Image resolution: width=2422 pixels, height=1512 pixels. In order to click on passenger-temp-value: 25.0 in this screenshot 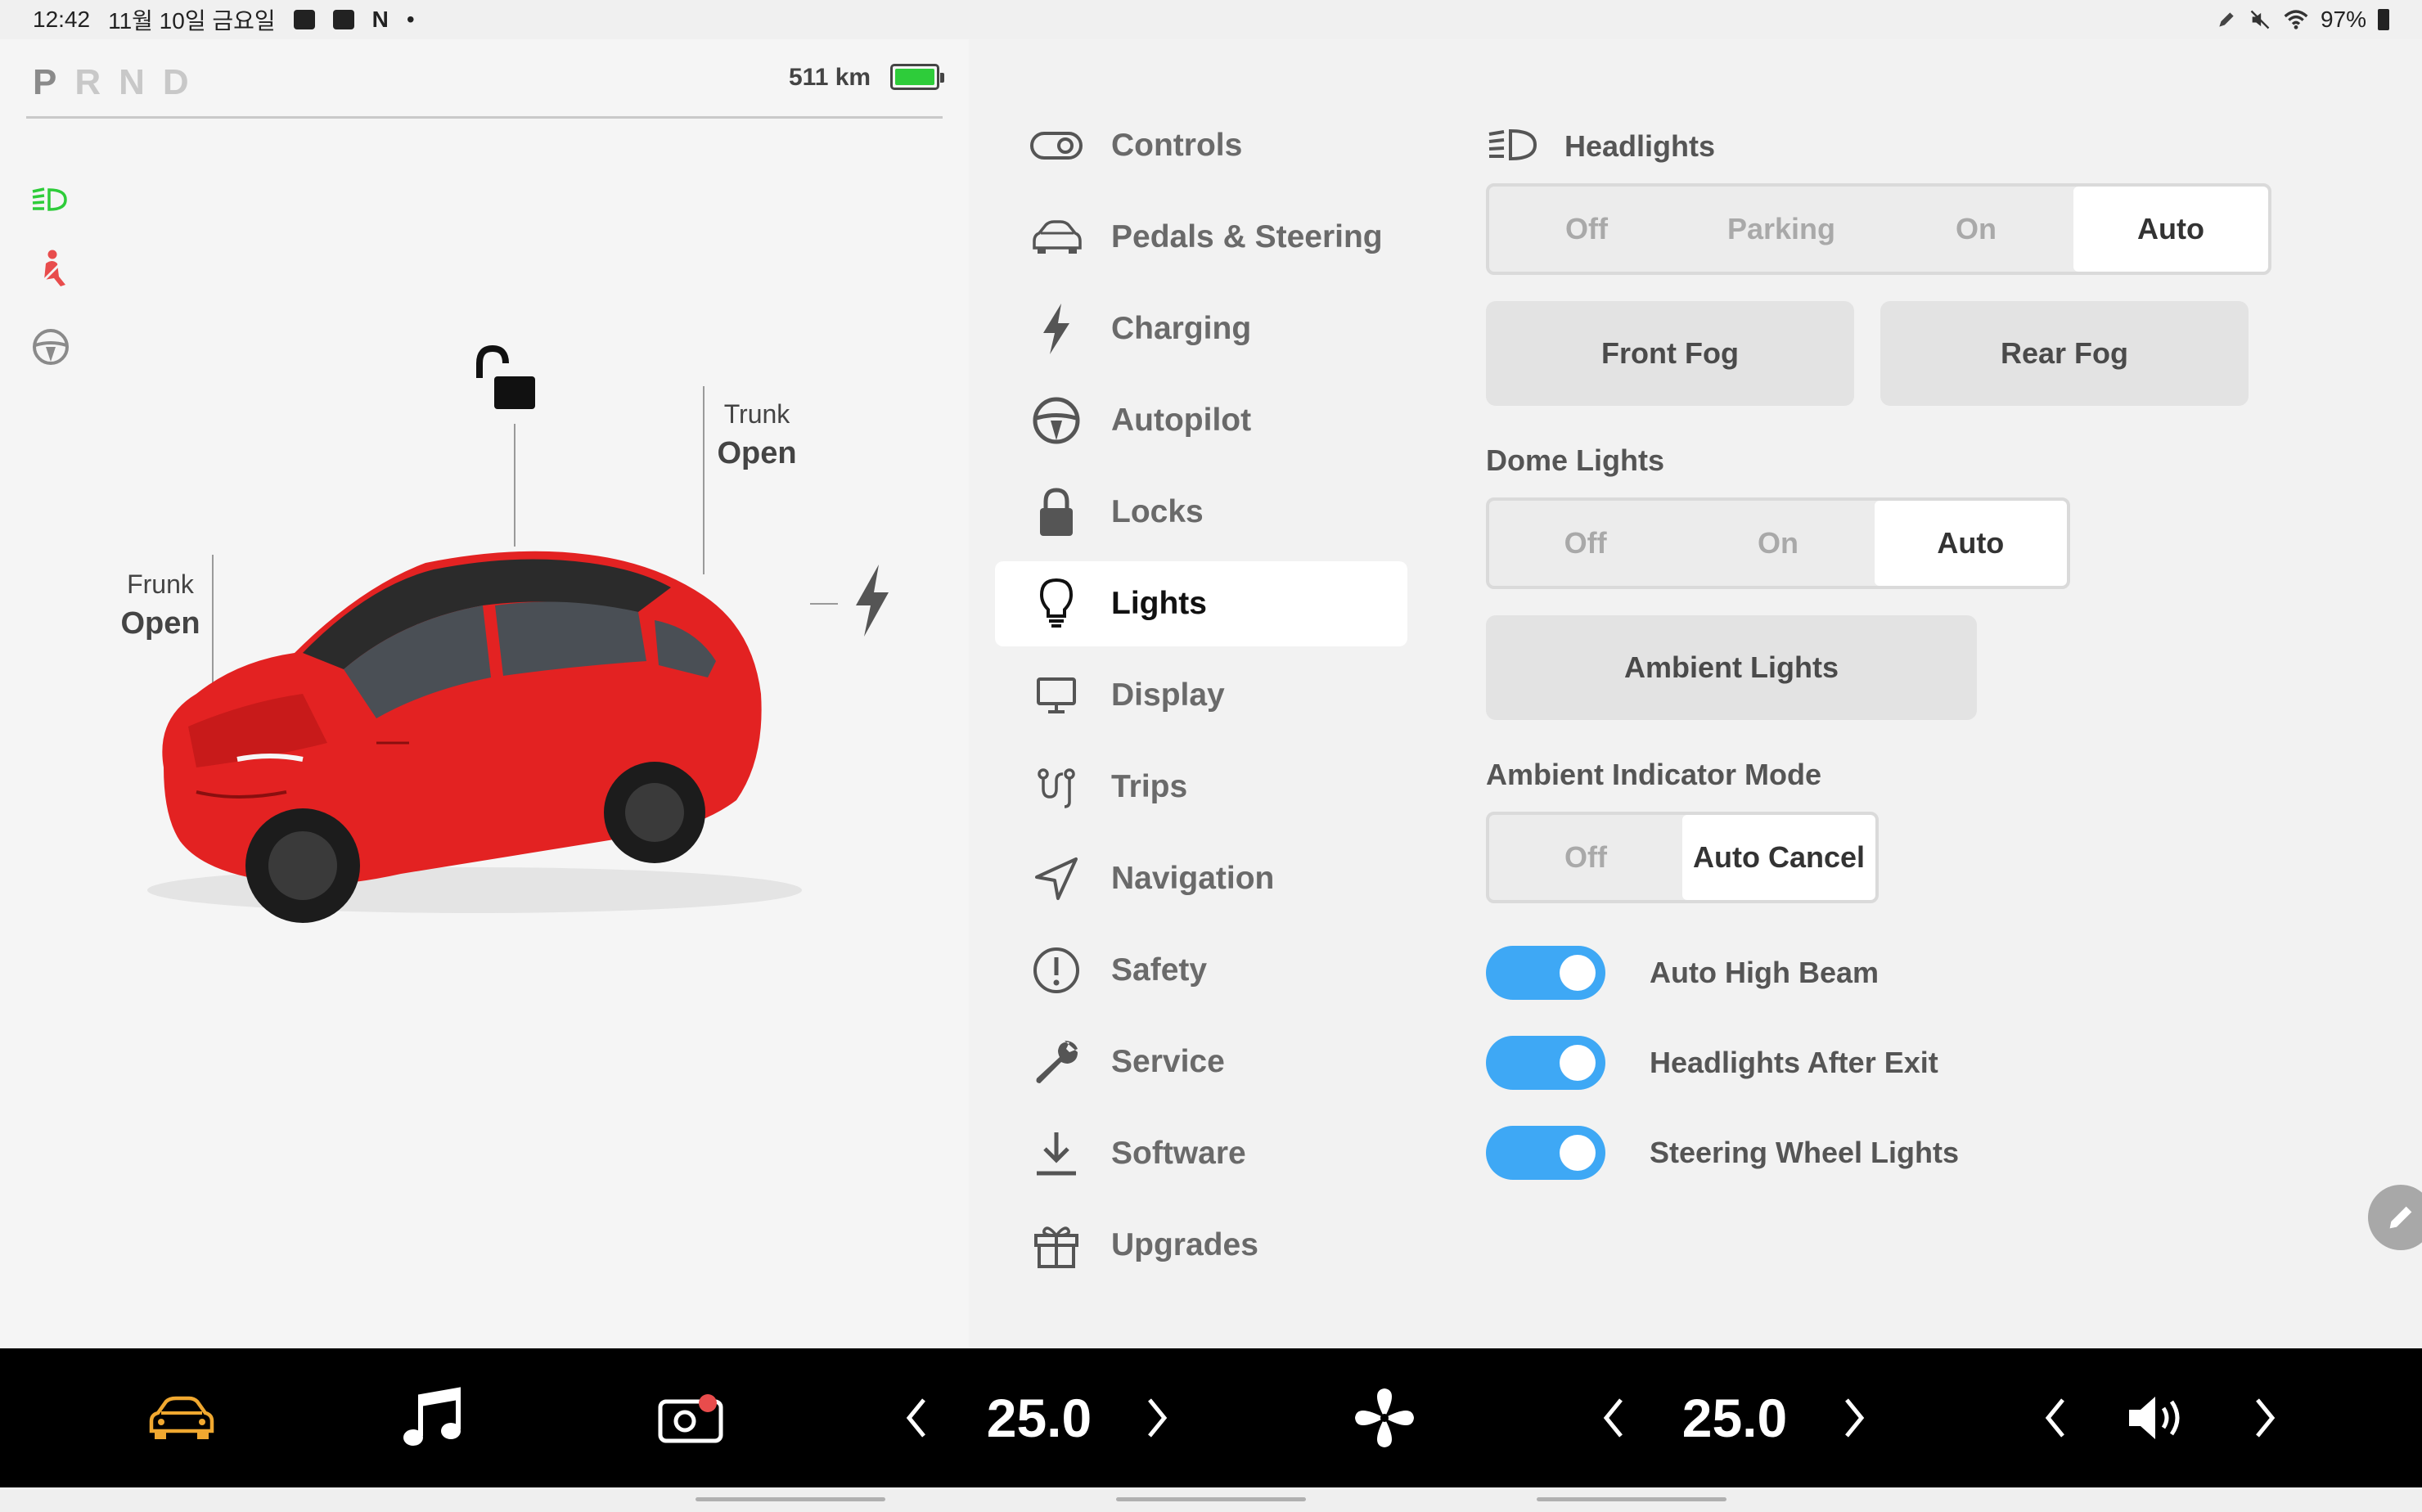, I will do `click(1734, 1418)`.